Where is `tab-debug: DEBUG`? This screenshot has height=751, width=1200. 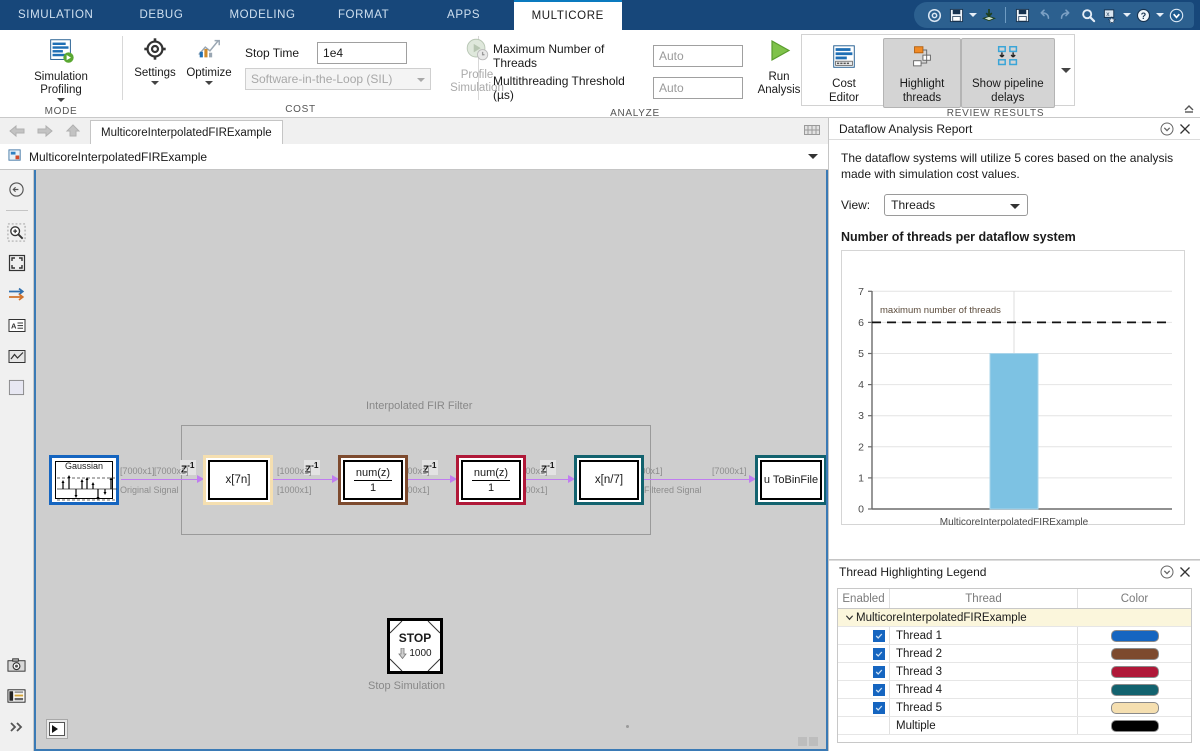
tab-debug: DEBUG is located at coordinates (161, 15).